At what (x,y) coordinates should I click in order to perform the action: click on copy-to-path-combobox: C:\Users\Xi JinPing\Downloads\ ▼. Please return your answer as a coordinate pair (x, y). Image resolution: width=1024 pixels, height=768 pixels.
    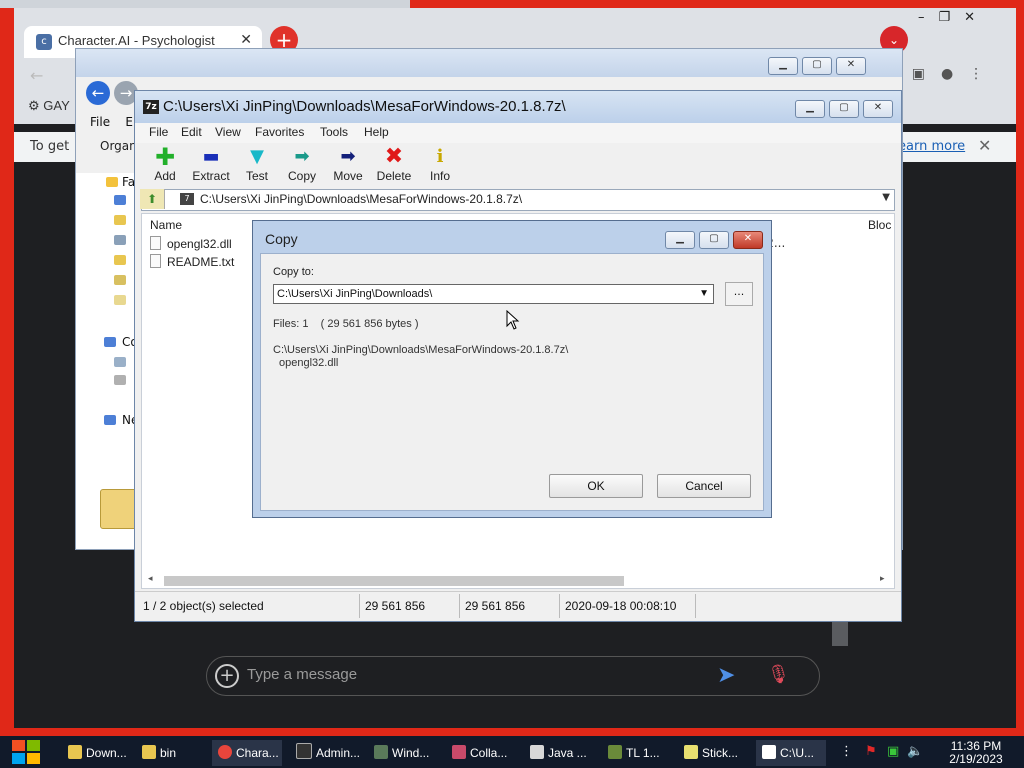
    Looking at the image, I should click on (493, 294).